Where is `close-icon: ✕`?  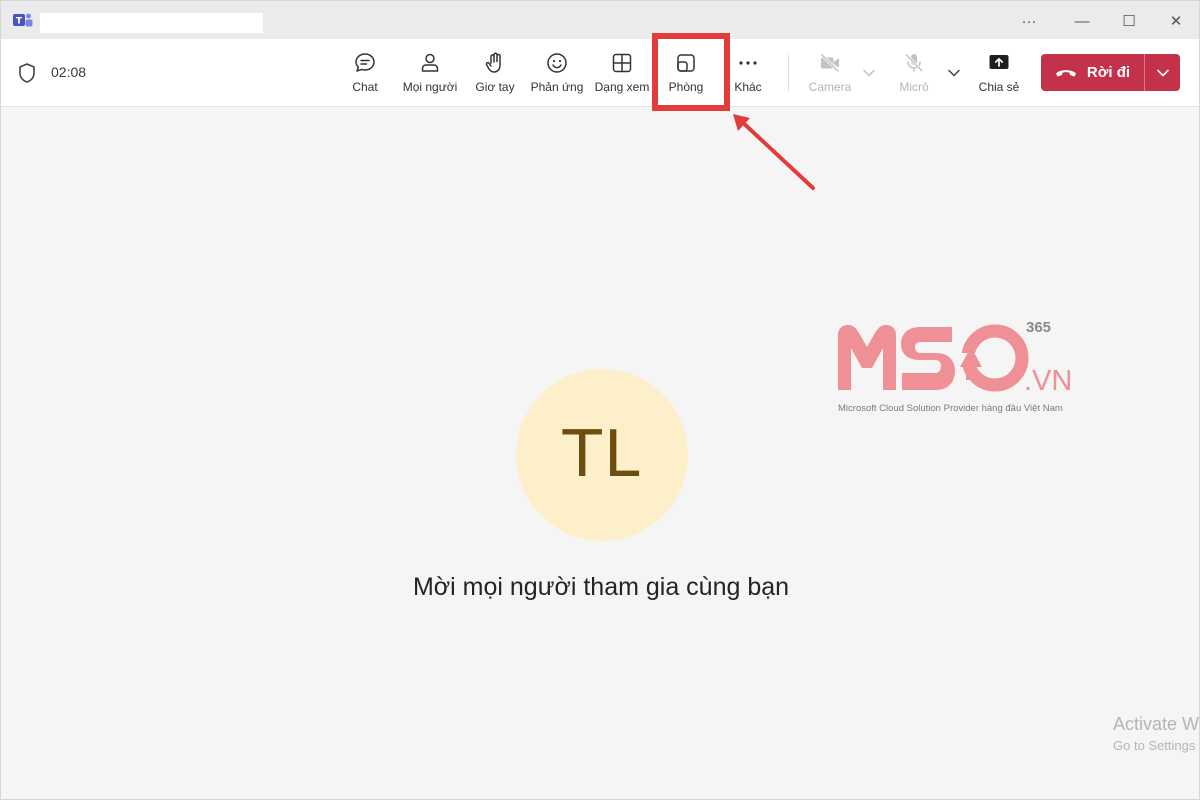 close-icon: ✕ is located at coordinates (1176, 21).